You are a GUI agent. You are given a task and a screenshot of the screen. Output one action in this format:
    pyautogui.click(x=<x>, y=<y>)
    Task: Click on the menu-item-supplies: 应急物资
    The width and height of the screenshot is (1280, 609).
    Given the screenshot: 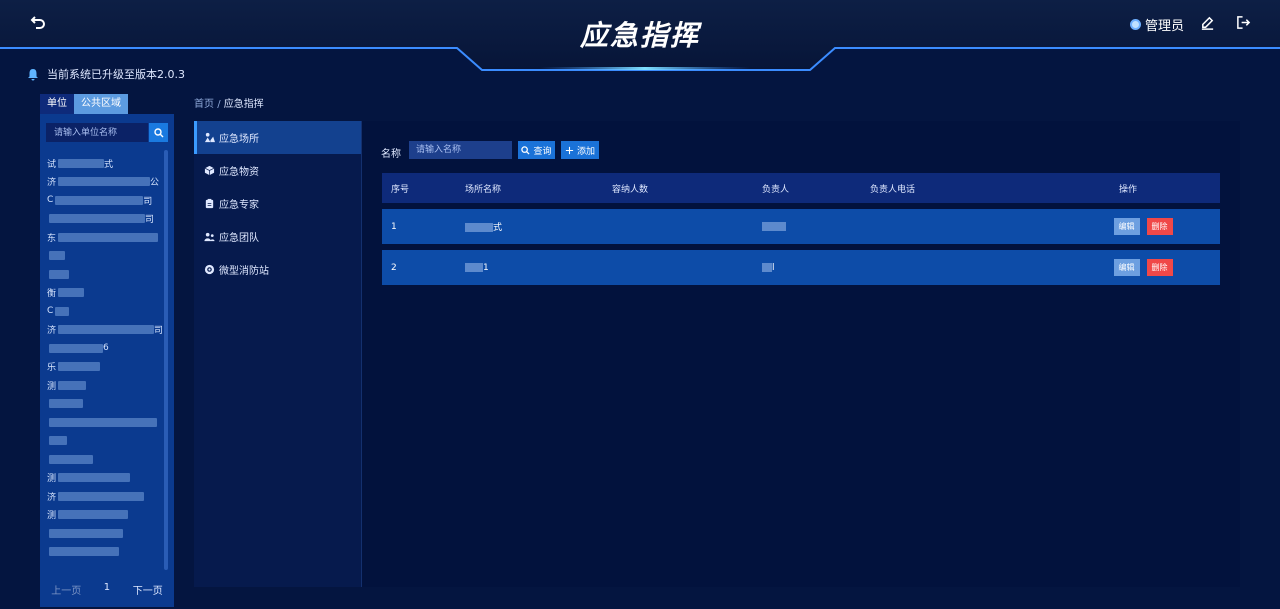 What is the action you would take?
    pyautogui.click(x=277, y=170)
    